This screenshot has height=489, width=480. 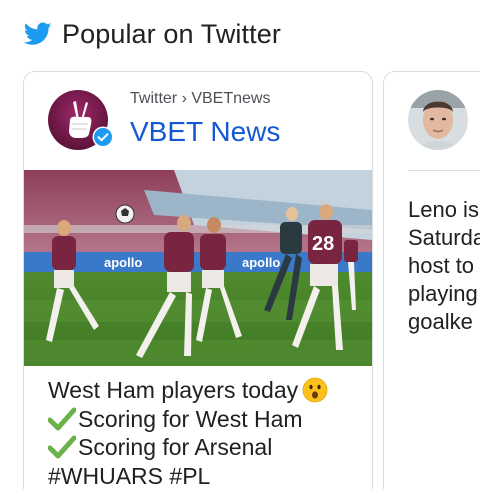 I want to click on tweet-line: Scoring for West Ham, so click(x=203, y=419).